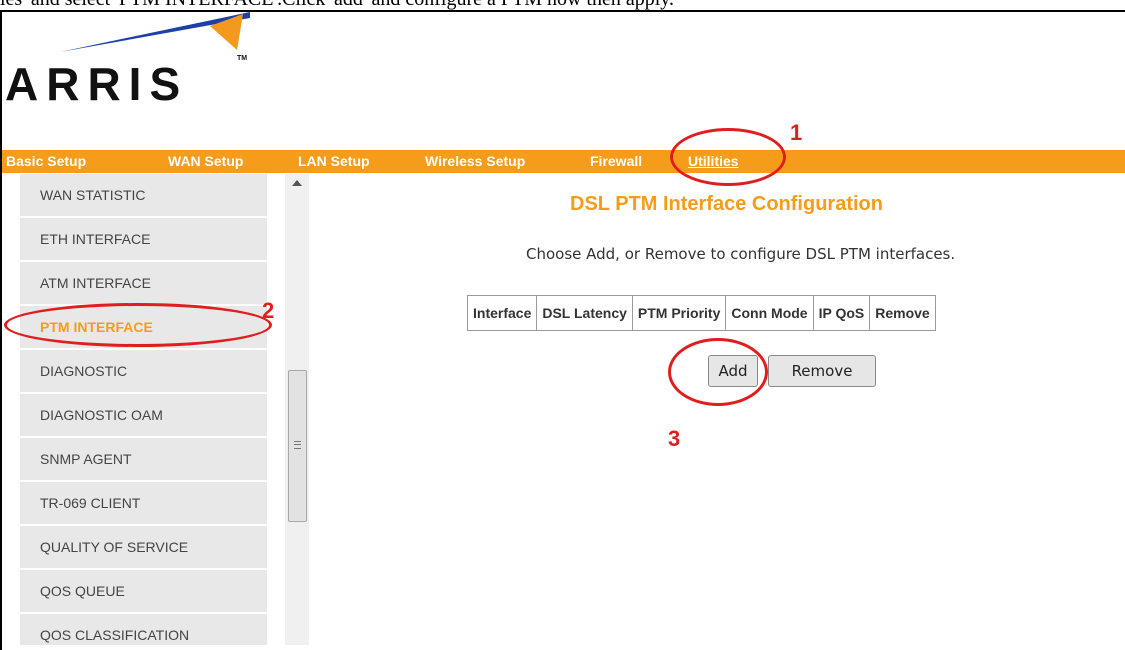 Image resolution: width=1125 pixels, height=650 pixels. What do you see at coordinates (143, 504) in the screenshot?
I see `sidebar-item-tr069-client: TR-069 CLIENT` at bounding box center [143, 504].